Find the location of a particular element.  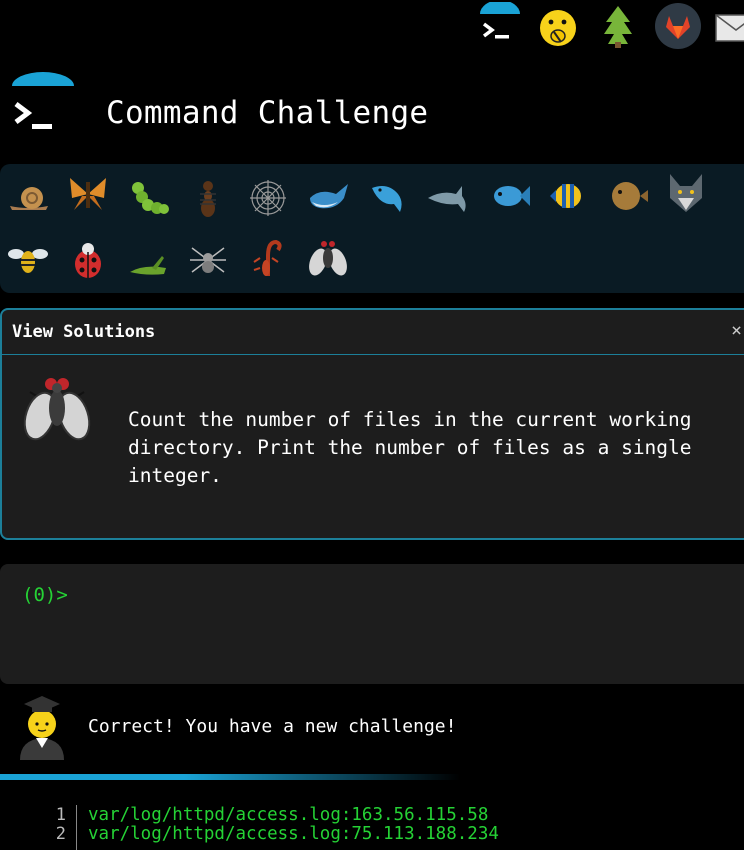

line-text: var/log/httpd/access.log:163.56.115.58 is located at coordinates (288, 815).